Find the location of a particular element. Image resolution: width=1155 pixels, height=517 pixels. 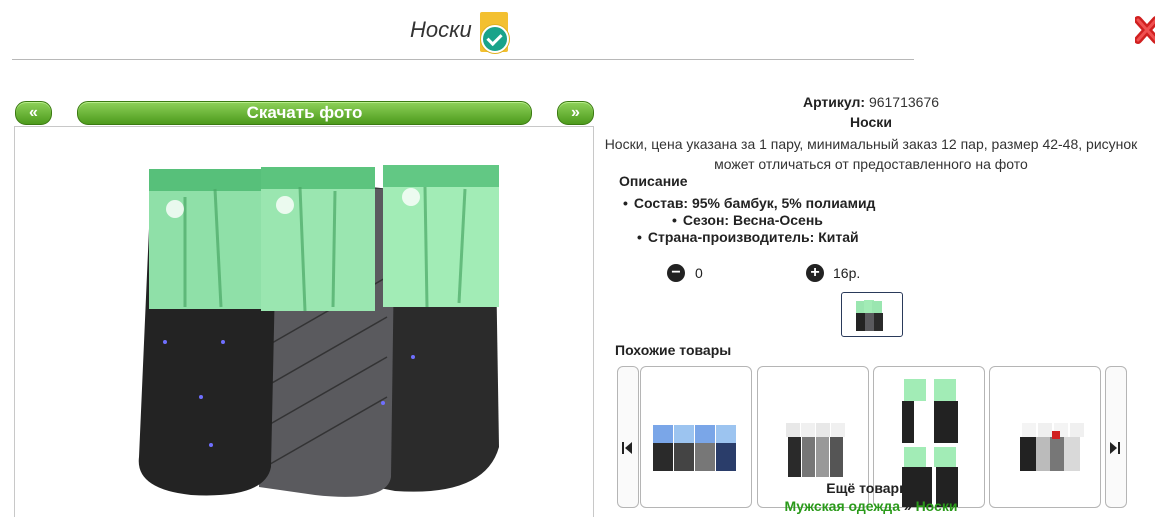

article-label: Артикул: is located at coordinates (834, 102).